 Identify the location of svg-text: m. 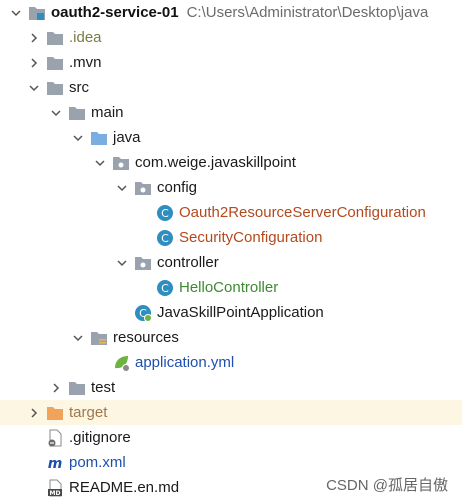
(55, 464).